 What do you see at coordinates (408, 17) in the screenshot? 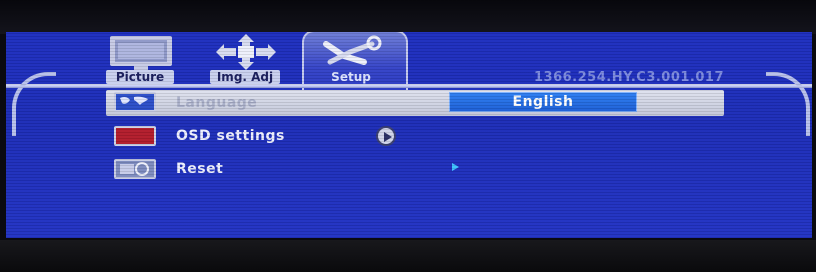
I see `monitor-top-bezel` at bounding box center [408, 17].